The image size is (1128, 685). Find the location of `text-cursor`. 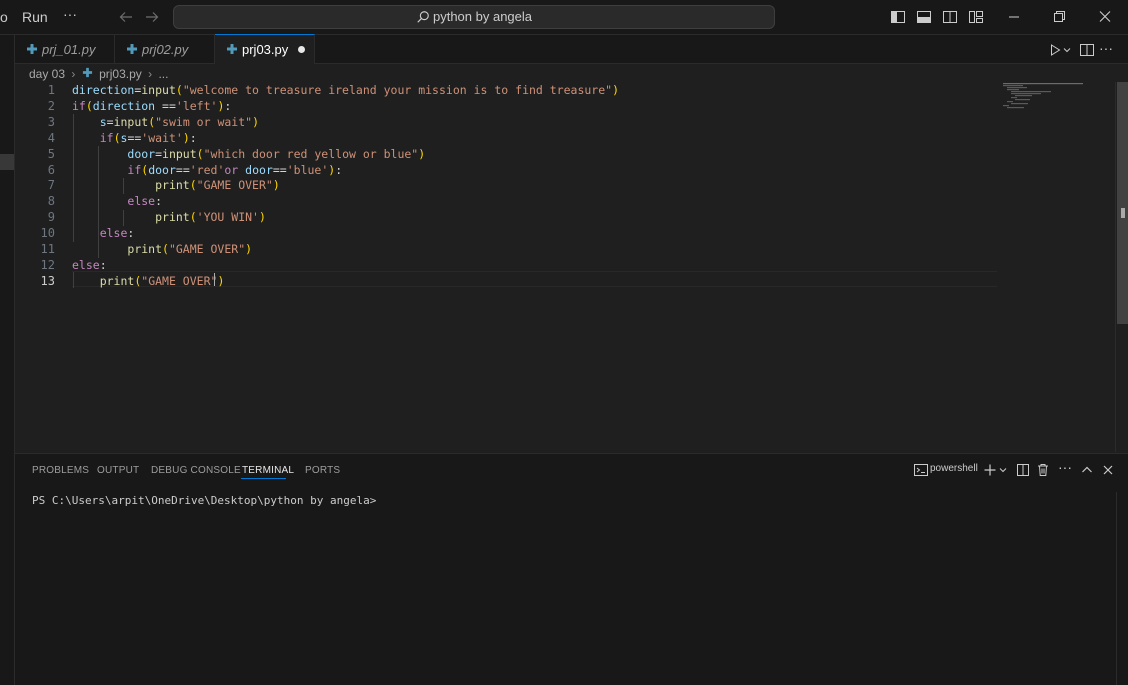

text-cursor is located at coordinates (214, 279).